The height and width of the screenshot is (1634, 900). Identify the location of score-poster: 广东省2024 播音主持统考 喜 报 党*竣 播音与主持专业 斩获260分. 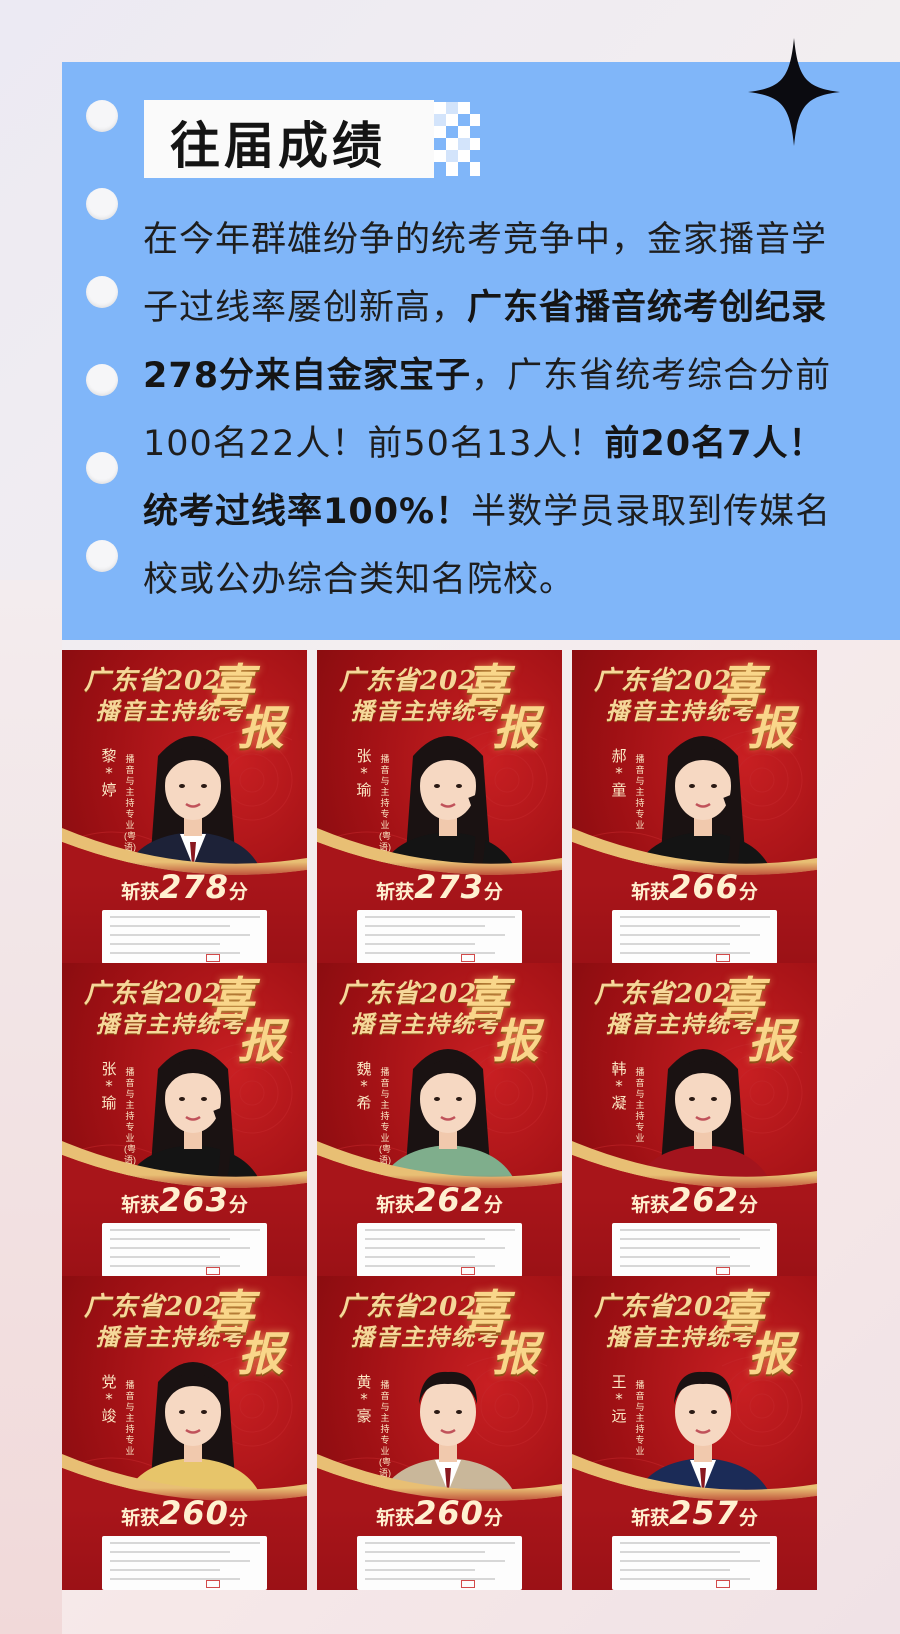
(184, 1433).